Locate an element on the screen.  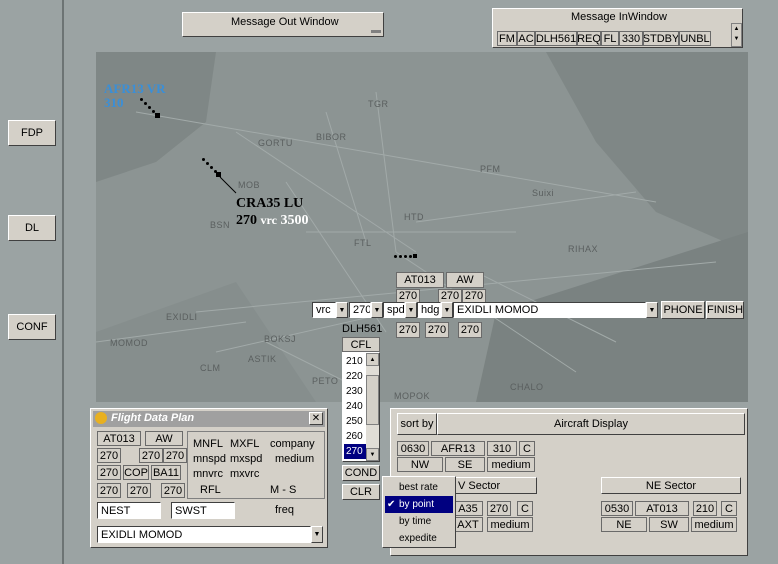
sort-menu-item: by time is located at coordinates (419, 521).